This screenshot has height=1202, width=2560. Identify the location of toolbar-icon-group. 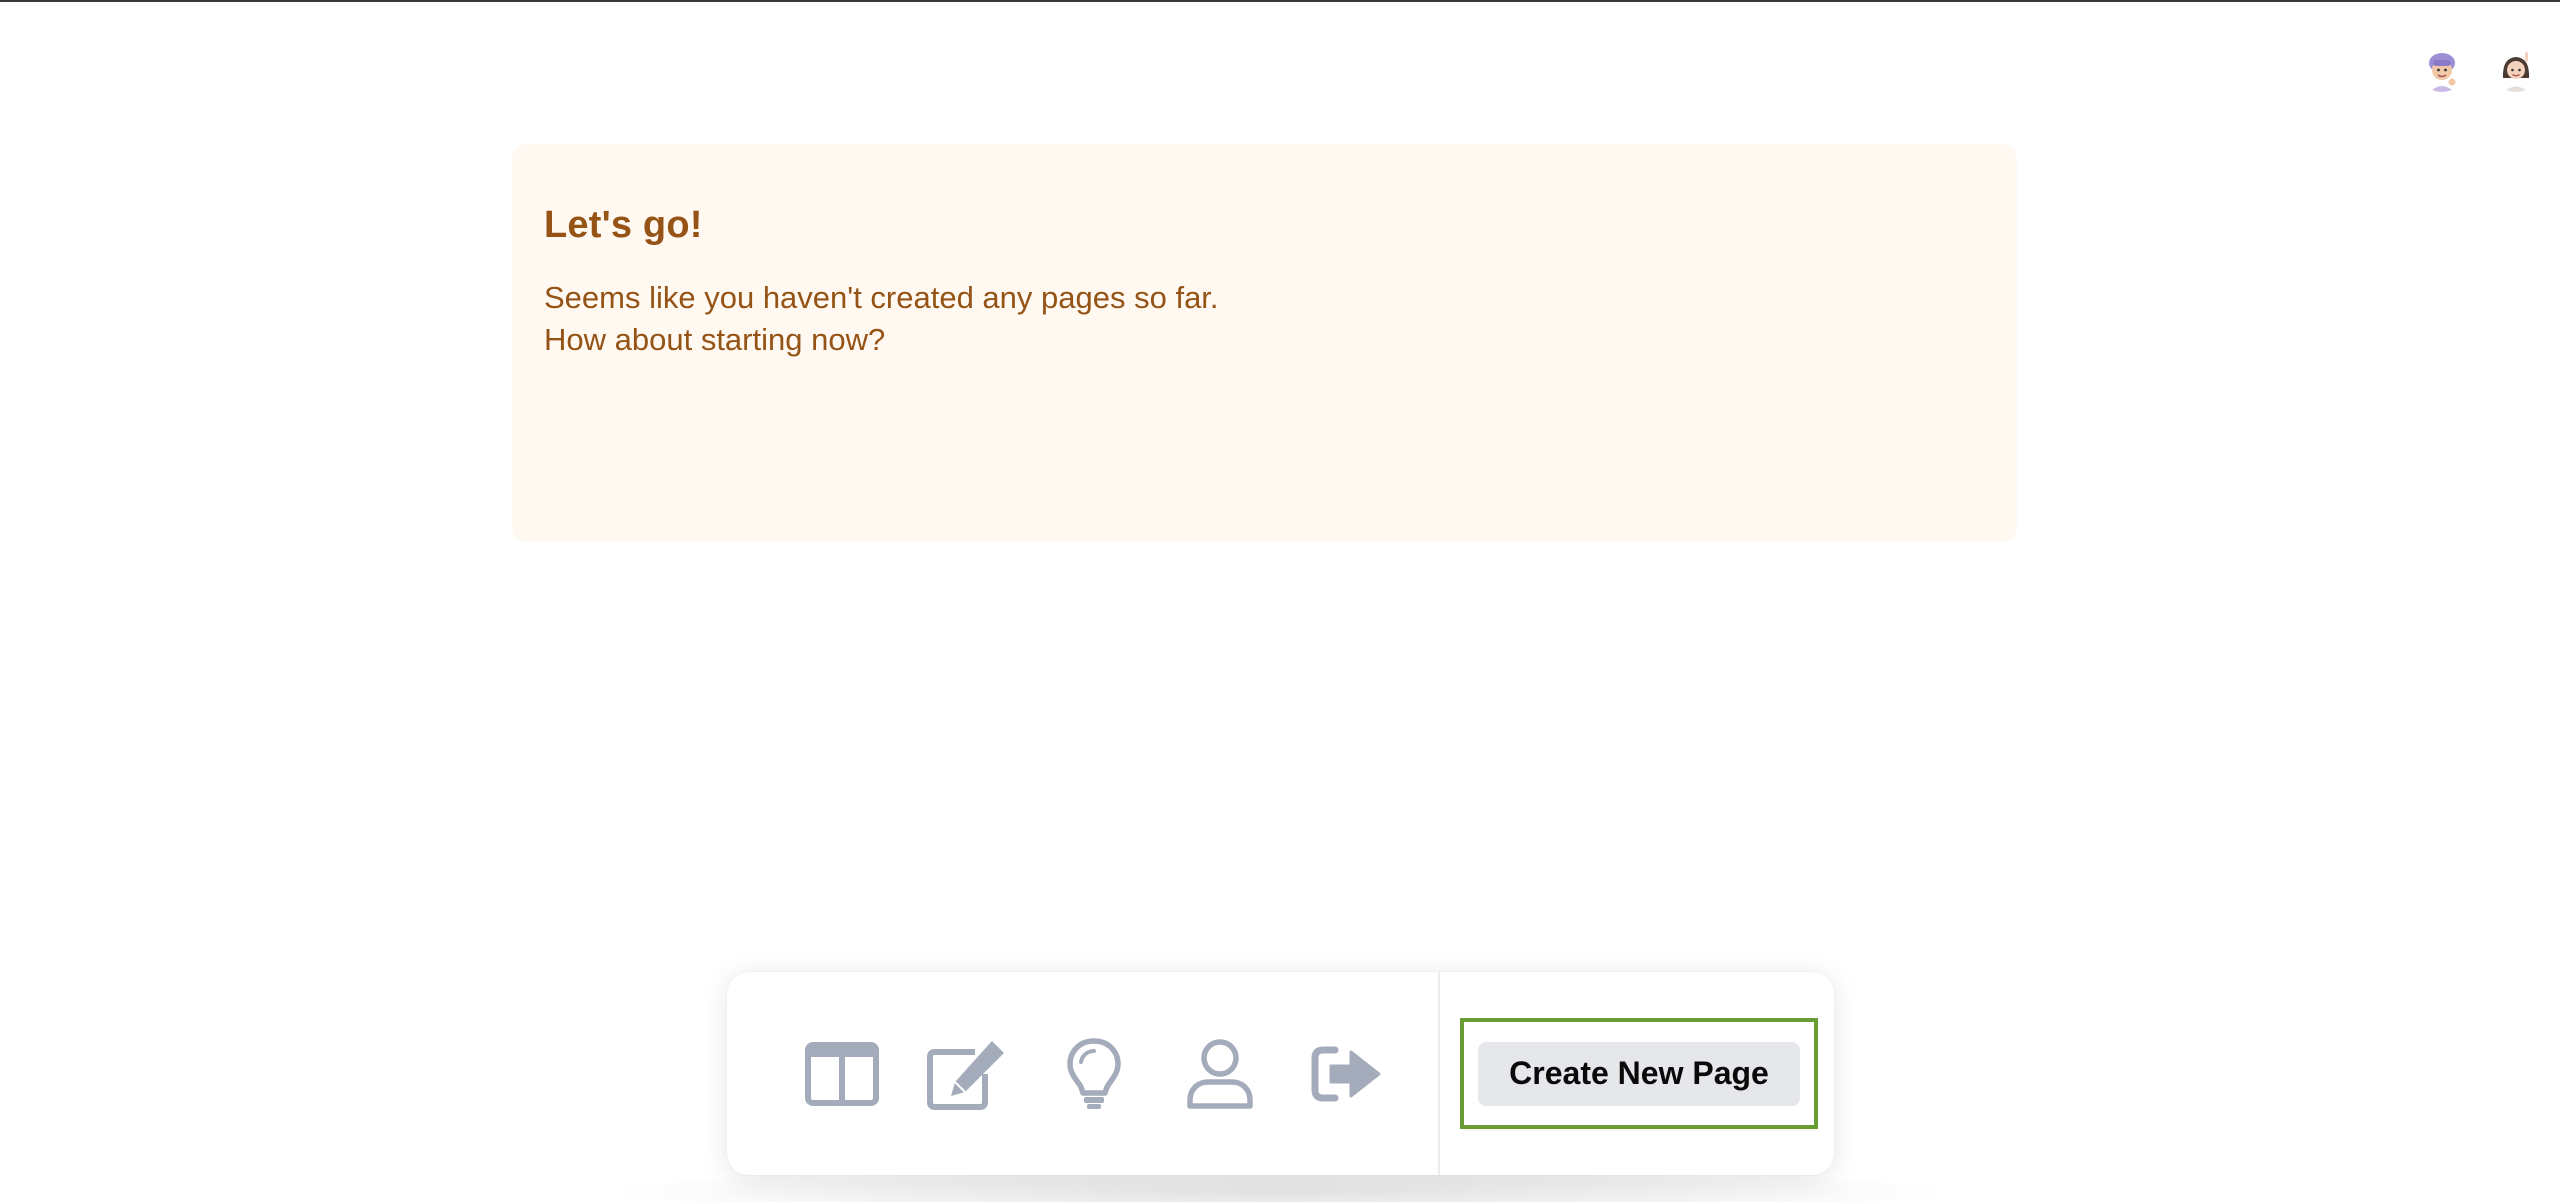
(1082, 1073).